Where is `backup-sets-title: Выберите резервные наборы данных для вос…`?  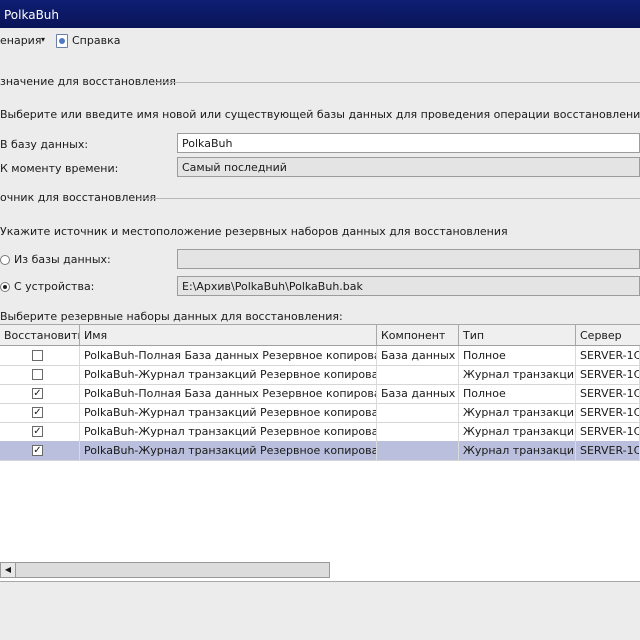
backup-sets-title: Выберите резервные наборы данных для вос… is located at coordinates (171, 316).